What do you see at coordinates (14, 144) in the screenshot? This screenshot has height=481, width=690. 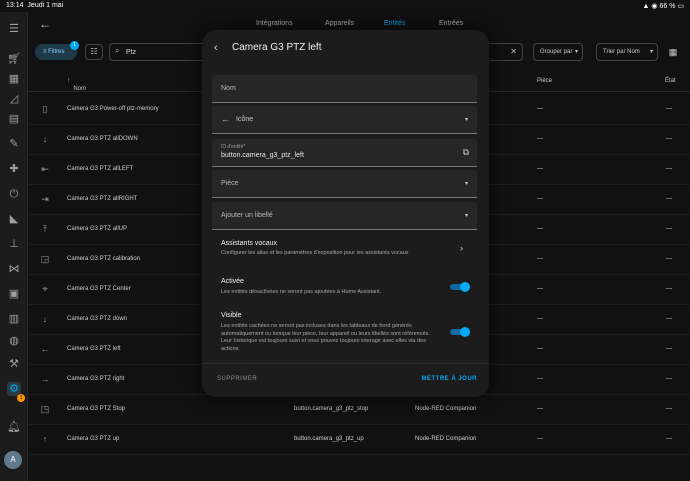 I see `wrench-icon: ✎` at bounding box center [14, 144].